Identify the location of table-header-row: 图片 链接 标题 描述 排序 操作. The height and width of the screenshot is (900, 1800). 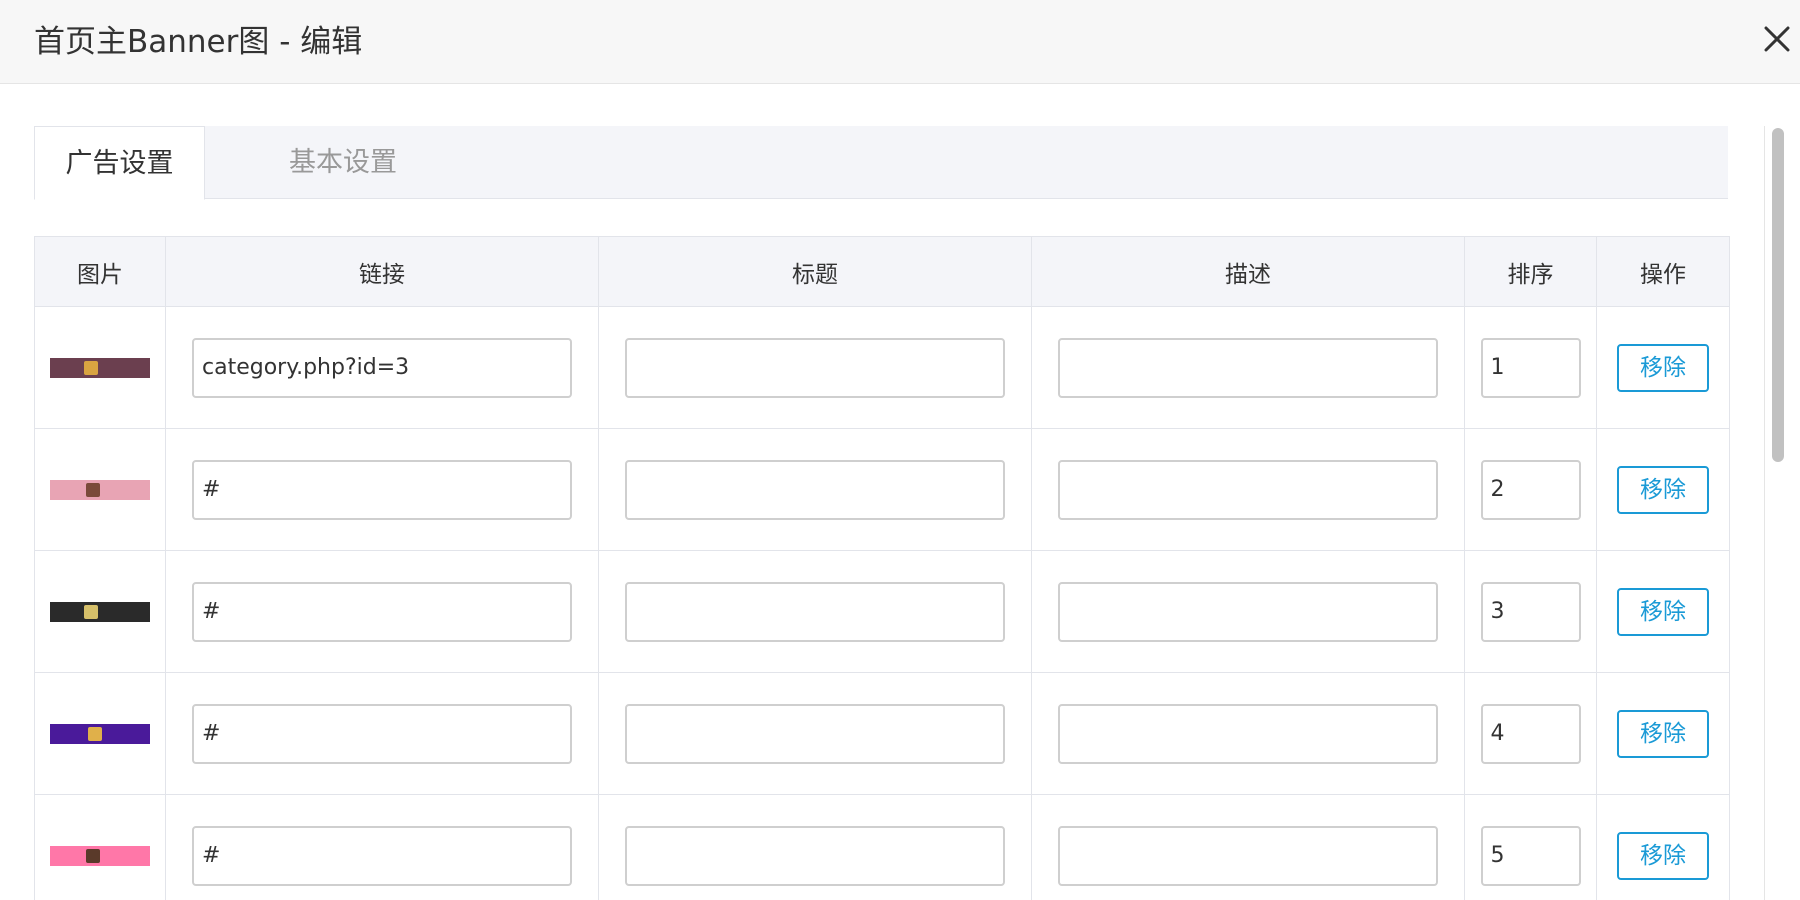
(882, 271).